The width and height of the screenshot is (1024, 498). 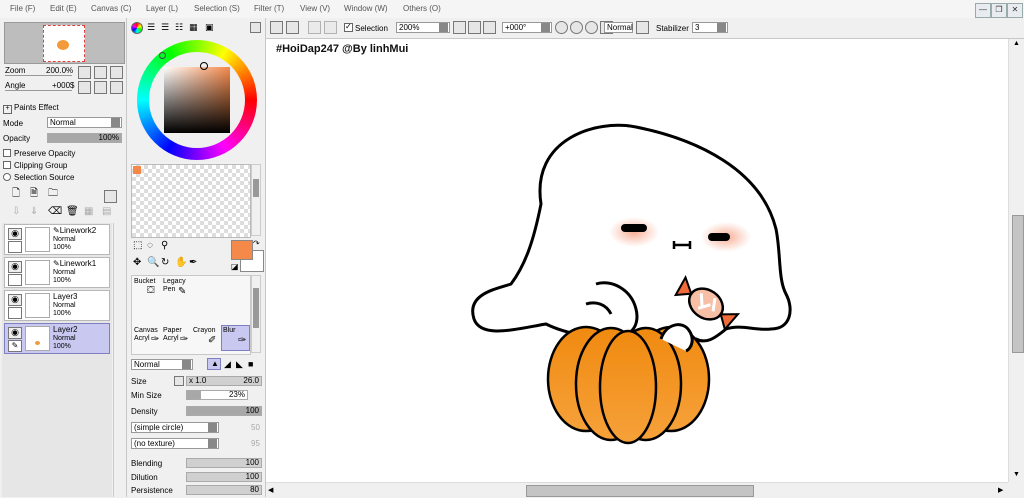 What do you see at coordinates (224, 411) in the screenshot?
I see `density-slider: 100` at bounding box center [224, 411].